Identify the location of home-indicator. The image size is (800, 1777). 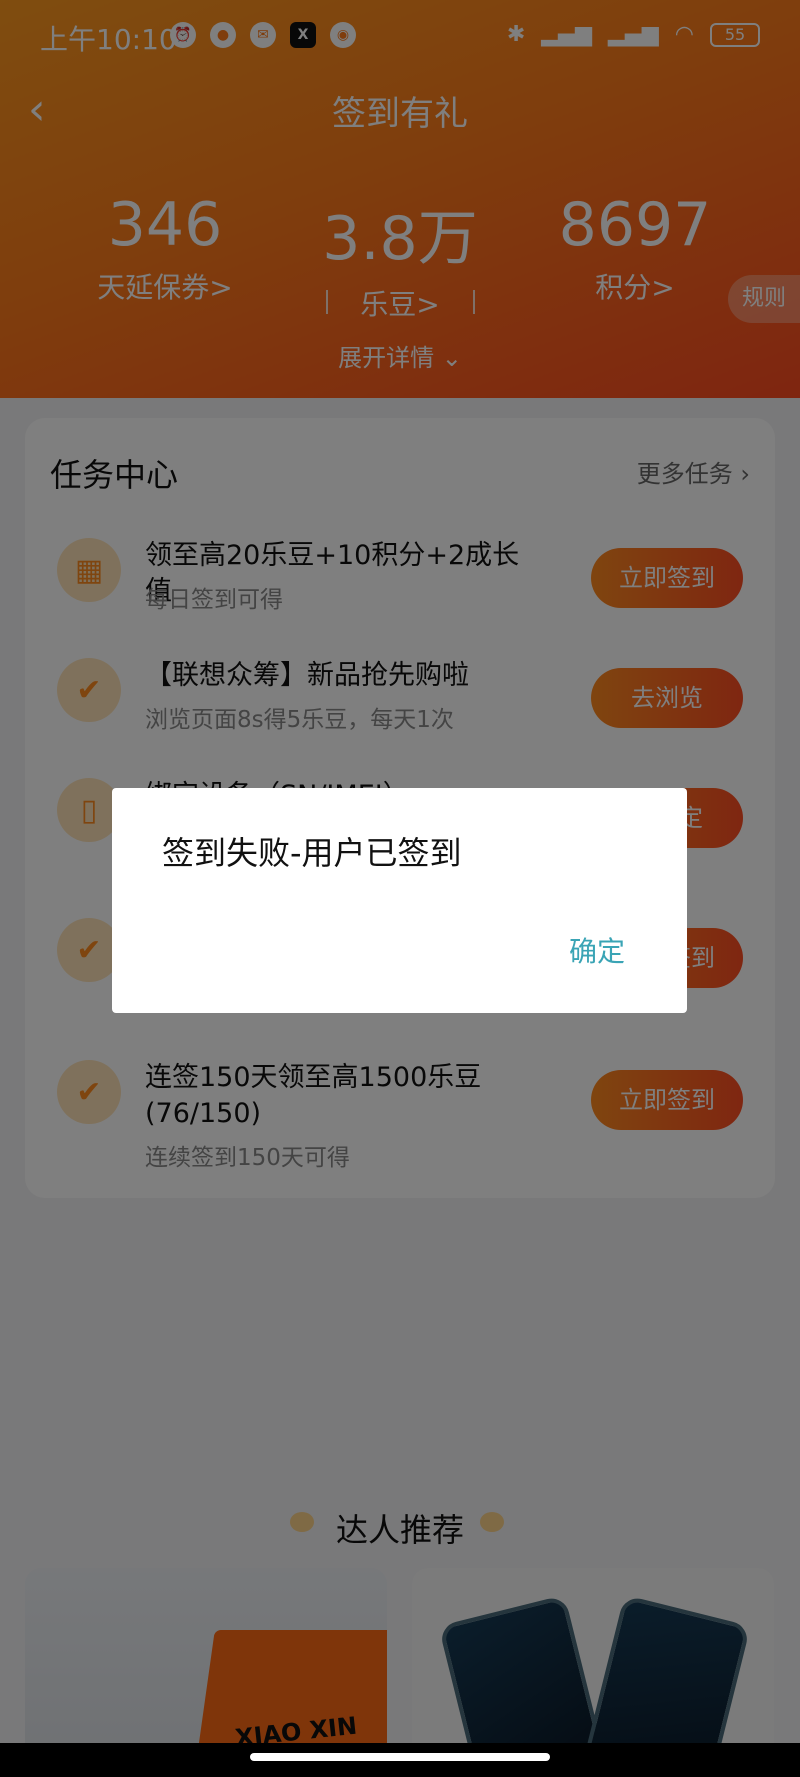
(400, 1757).